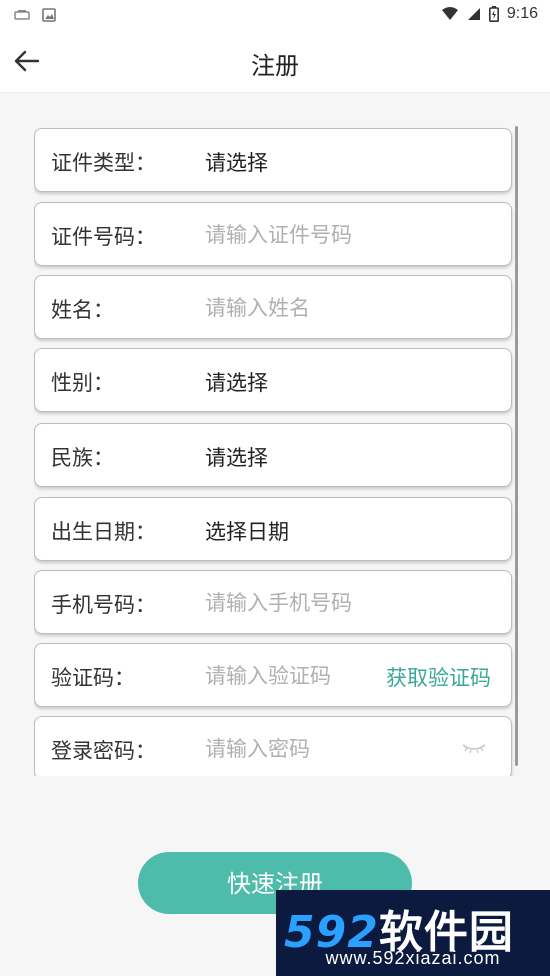 The image size is (550, 976). What do you see at coordinates (82, 310) in the screenshot?
I see `name-label: 姓名：` at bounding box center [82, 310].